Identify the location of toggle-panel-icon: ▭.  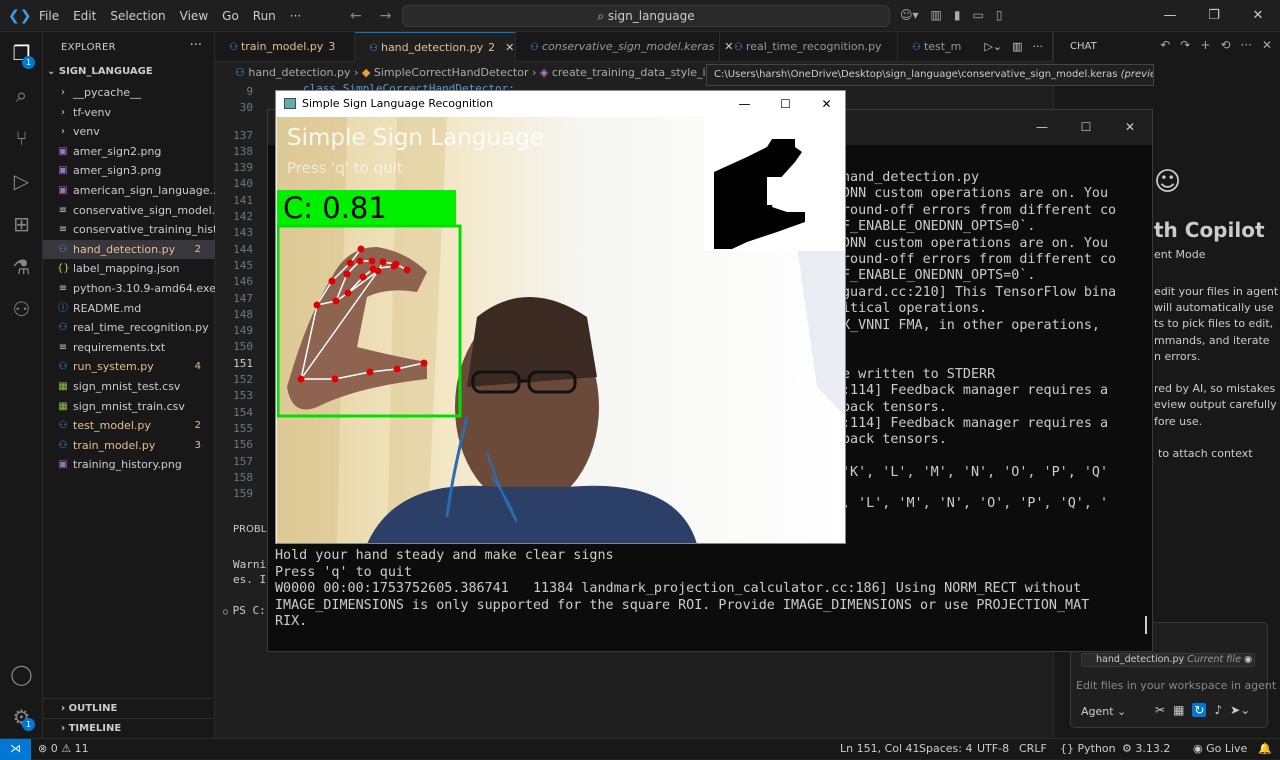
(978, 15).